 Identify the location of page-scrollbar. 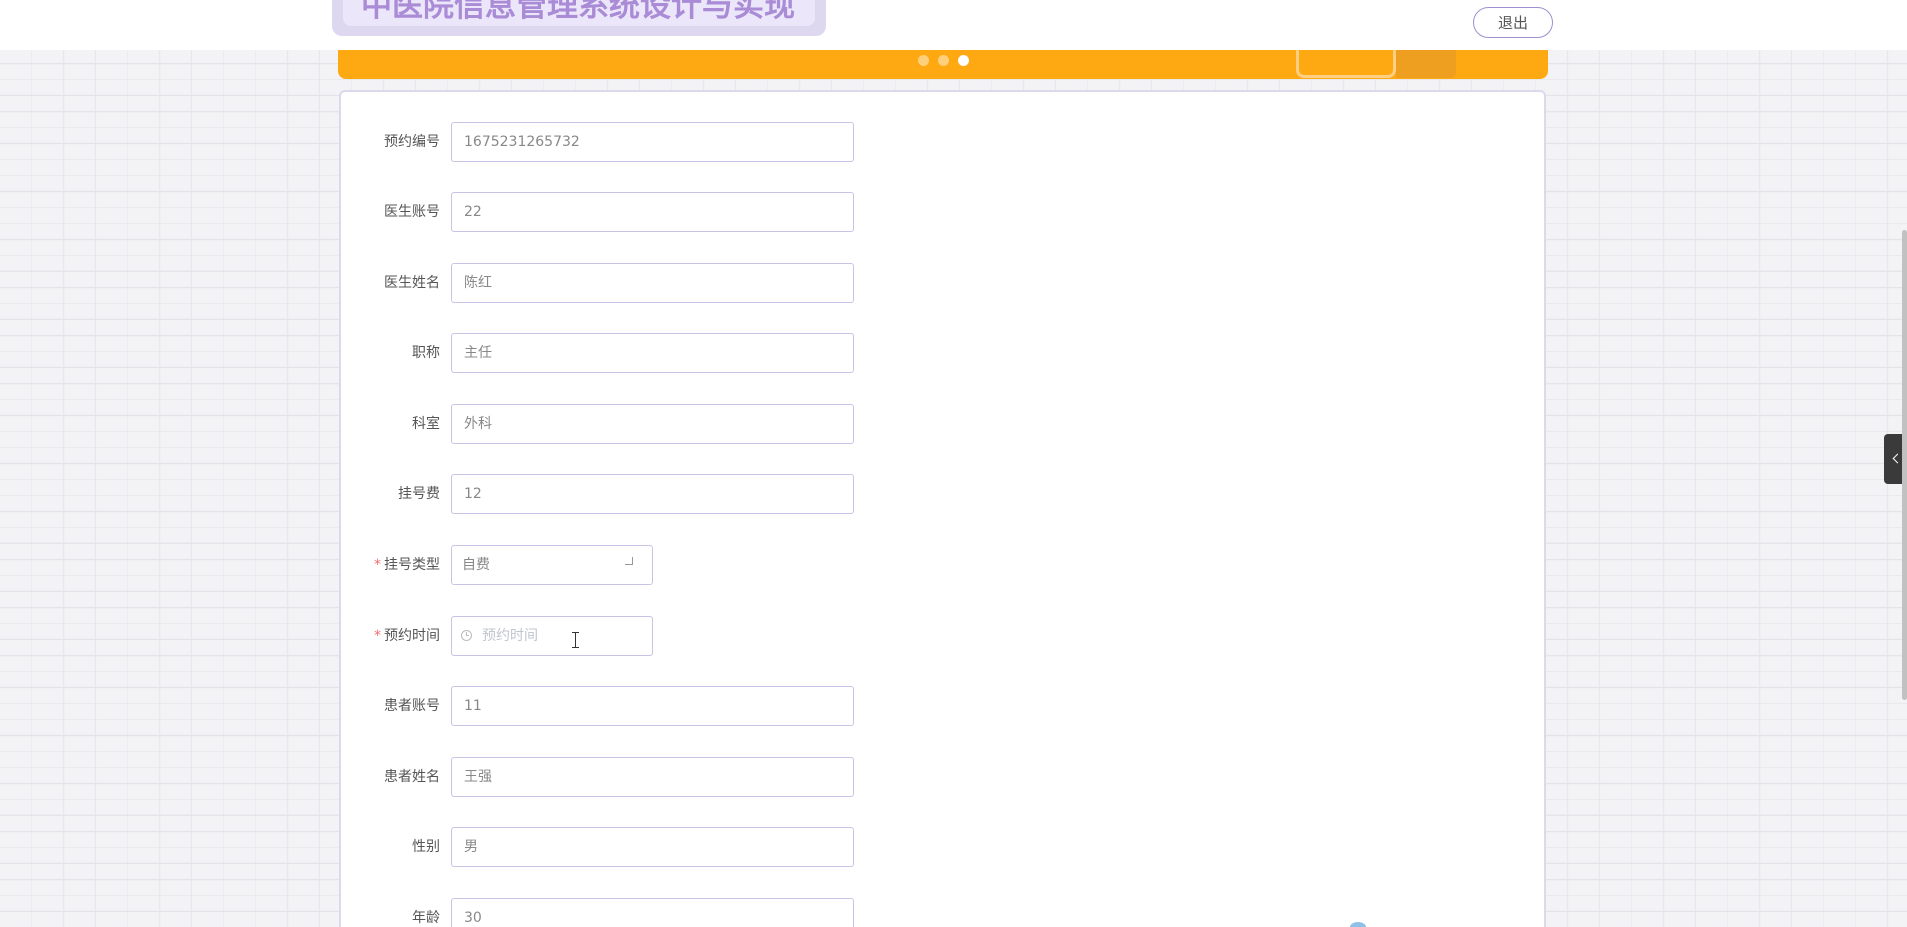
(1904, 465).